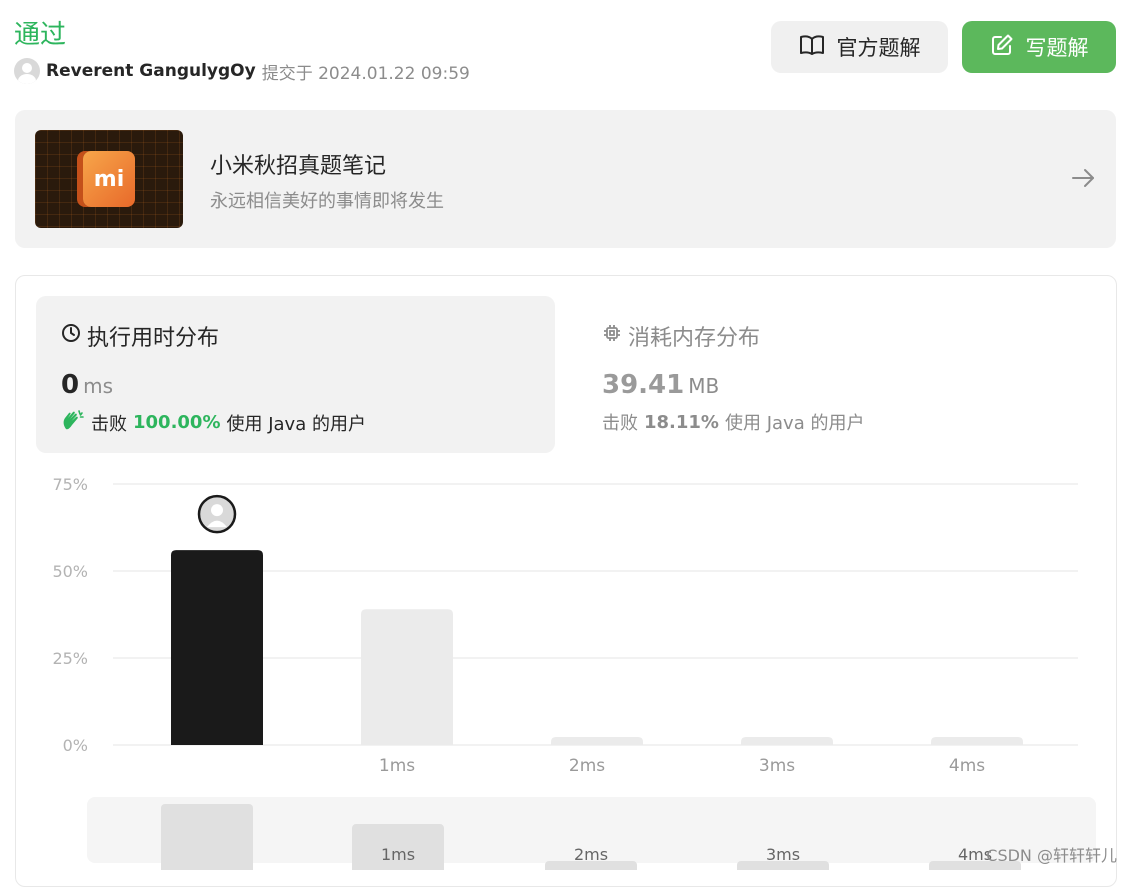  Describe the element at coordinates (643, 385) in the screenshot. I see `memory-value: 39.41` at that location.